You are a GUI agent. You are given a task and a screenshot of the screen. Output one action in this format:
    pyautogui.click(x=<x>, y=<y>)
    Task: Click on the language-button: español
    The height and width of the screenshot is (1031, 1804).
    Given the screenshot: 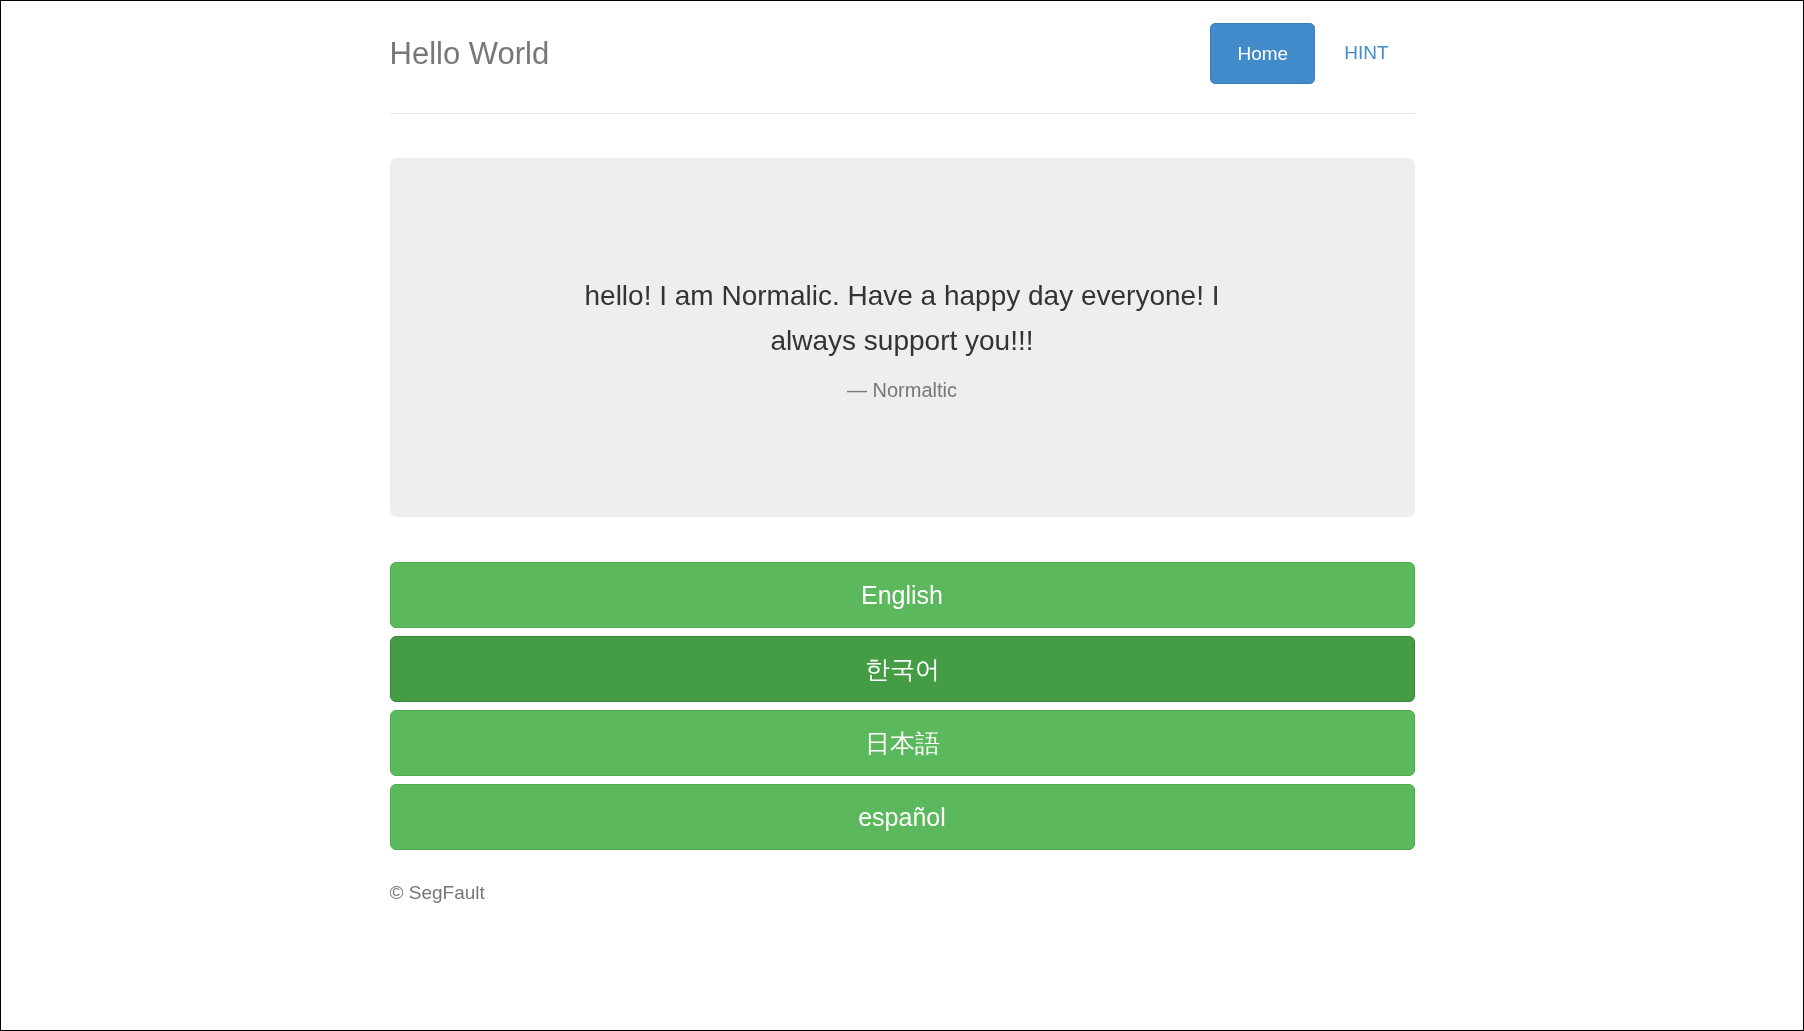 What is the action you would take?
    pyautogui.click(x=902, y=817)
    